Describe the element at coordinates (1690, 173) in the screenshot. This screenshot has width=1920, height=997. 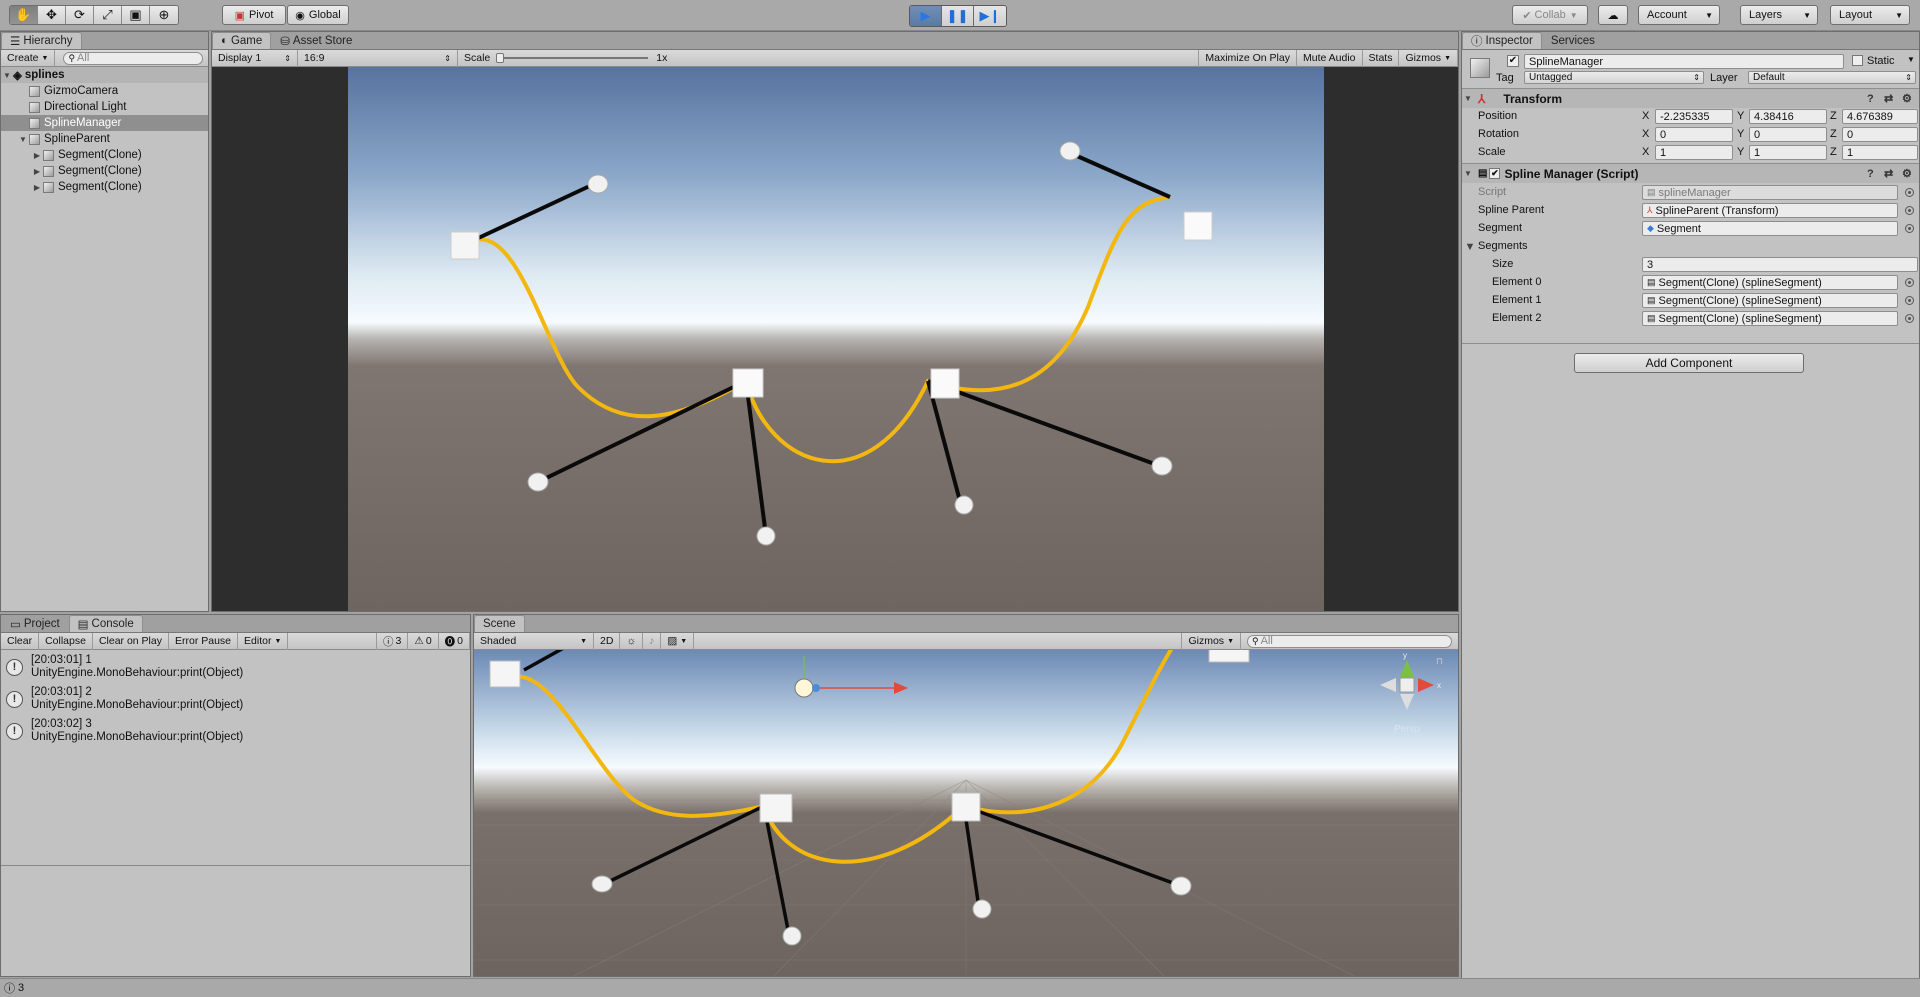
I see `script-component-header: ▼ ▤ ✔ Spline Manager (Script) ? ⇄ ⚙` at that location.